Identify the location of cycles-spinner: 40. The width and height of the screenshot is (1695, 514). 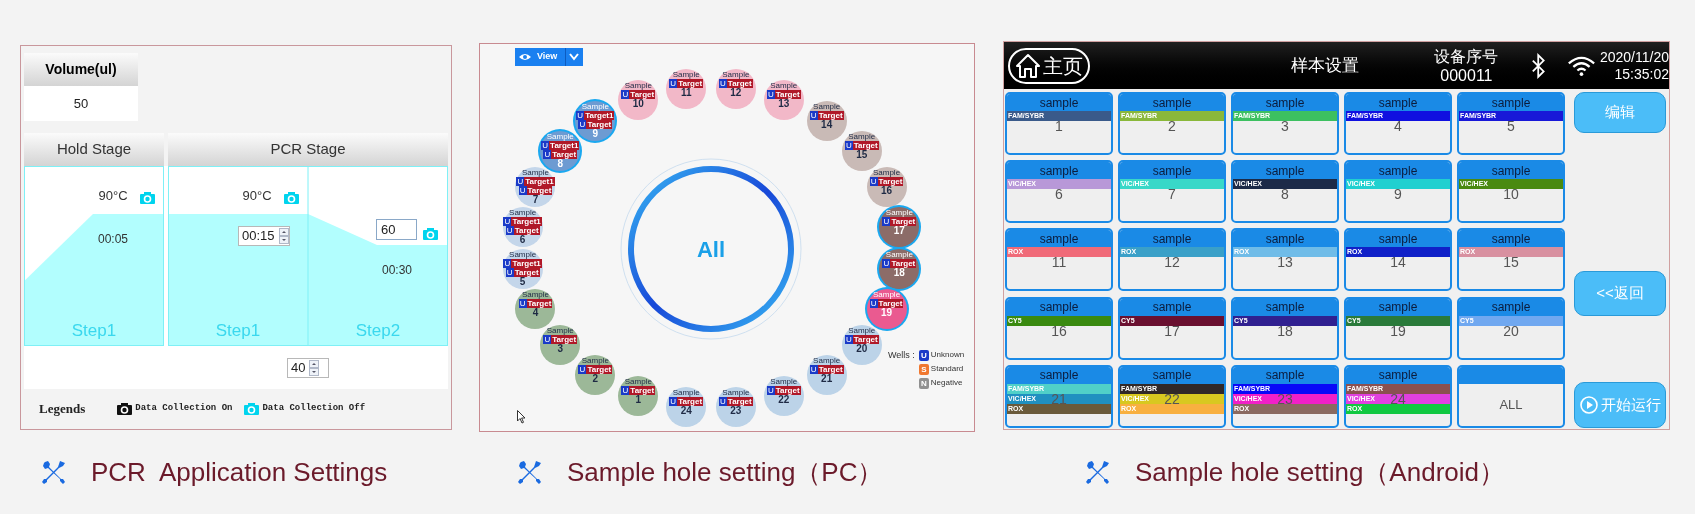
(308, 367).